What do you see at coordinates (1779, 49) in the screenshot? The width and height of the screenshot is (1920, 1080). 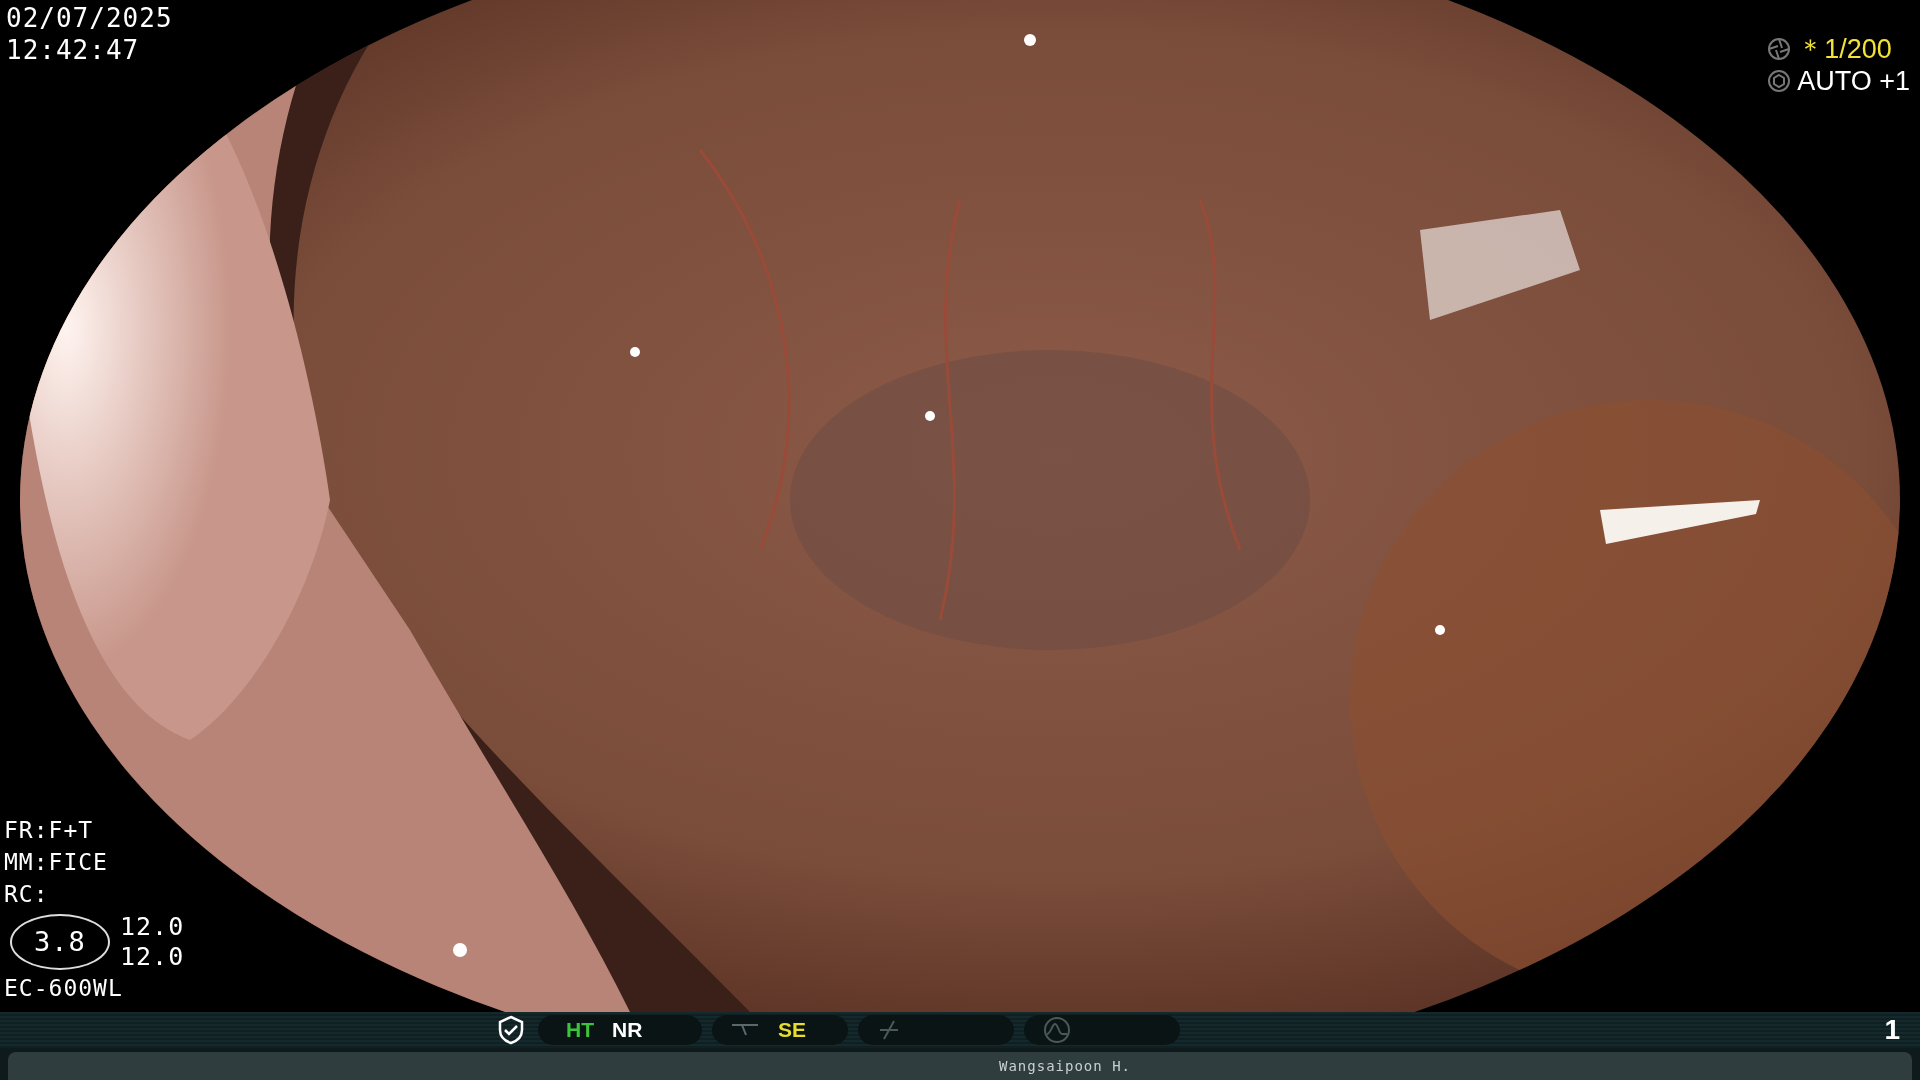 I see `shutter-icon` at bounding box center [1779, 49].